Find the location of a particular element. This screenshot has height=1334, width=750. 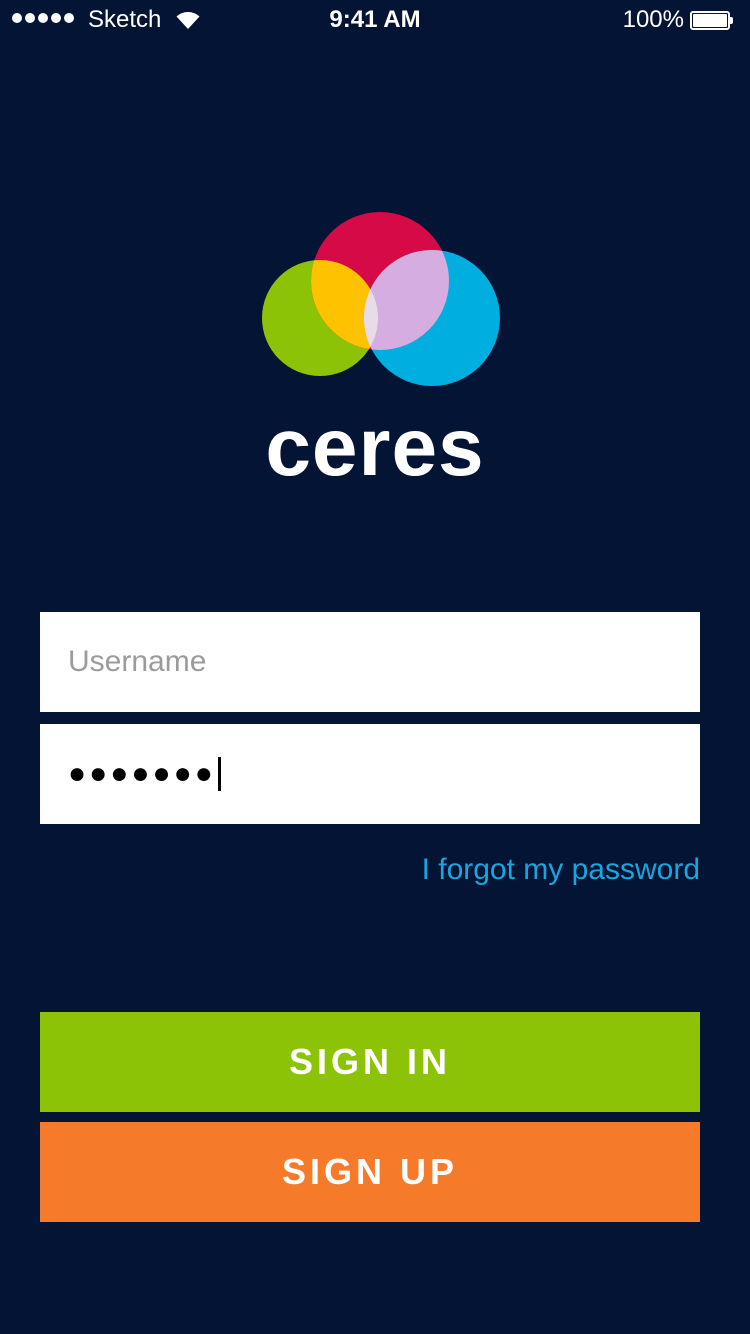

password-masked-value: ●●●●●●● is located at coordinates (142, 773).